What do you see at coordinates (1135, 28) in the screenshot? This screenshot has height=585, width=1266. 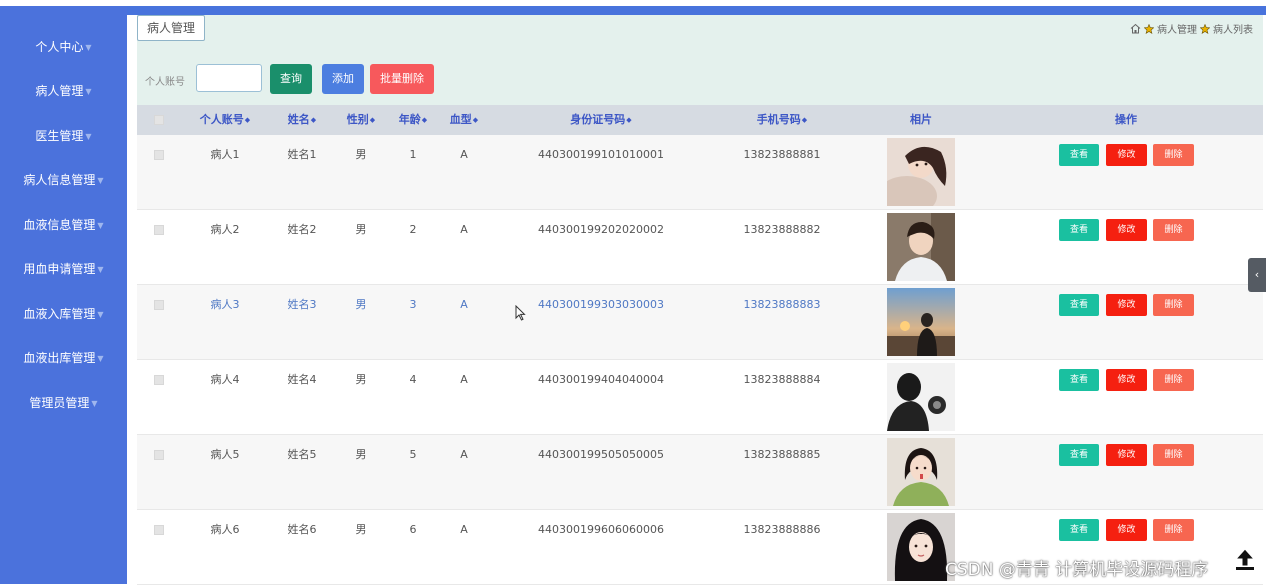 I see `home-icon` at bounding box center [1135, 28].